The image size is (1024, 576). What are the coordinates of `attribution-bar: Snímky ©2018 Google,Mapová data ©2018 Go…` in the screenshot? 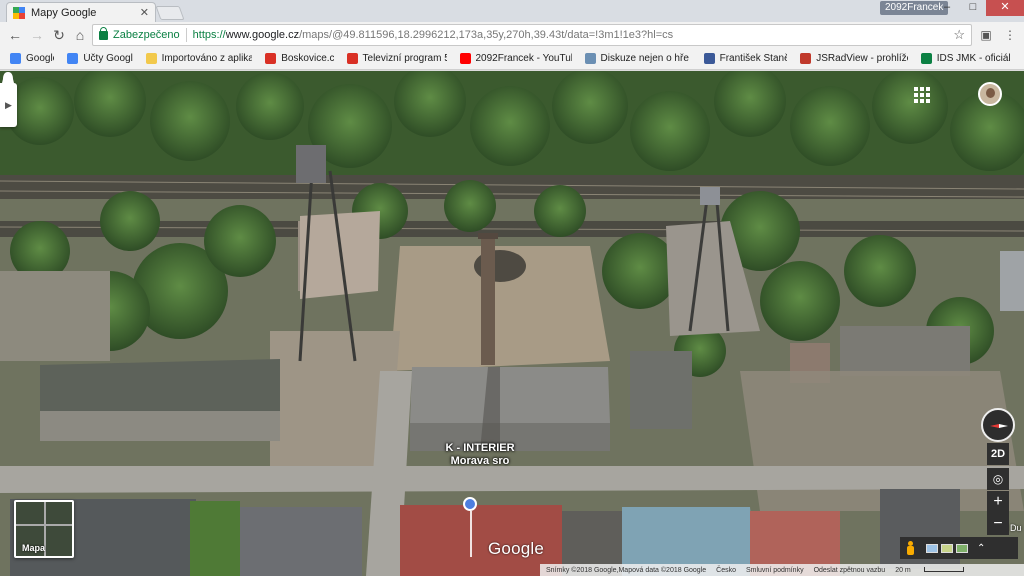 It's located at (782, 570).